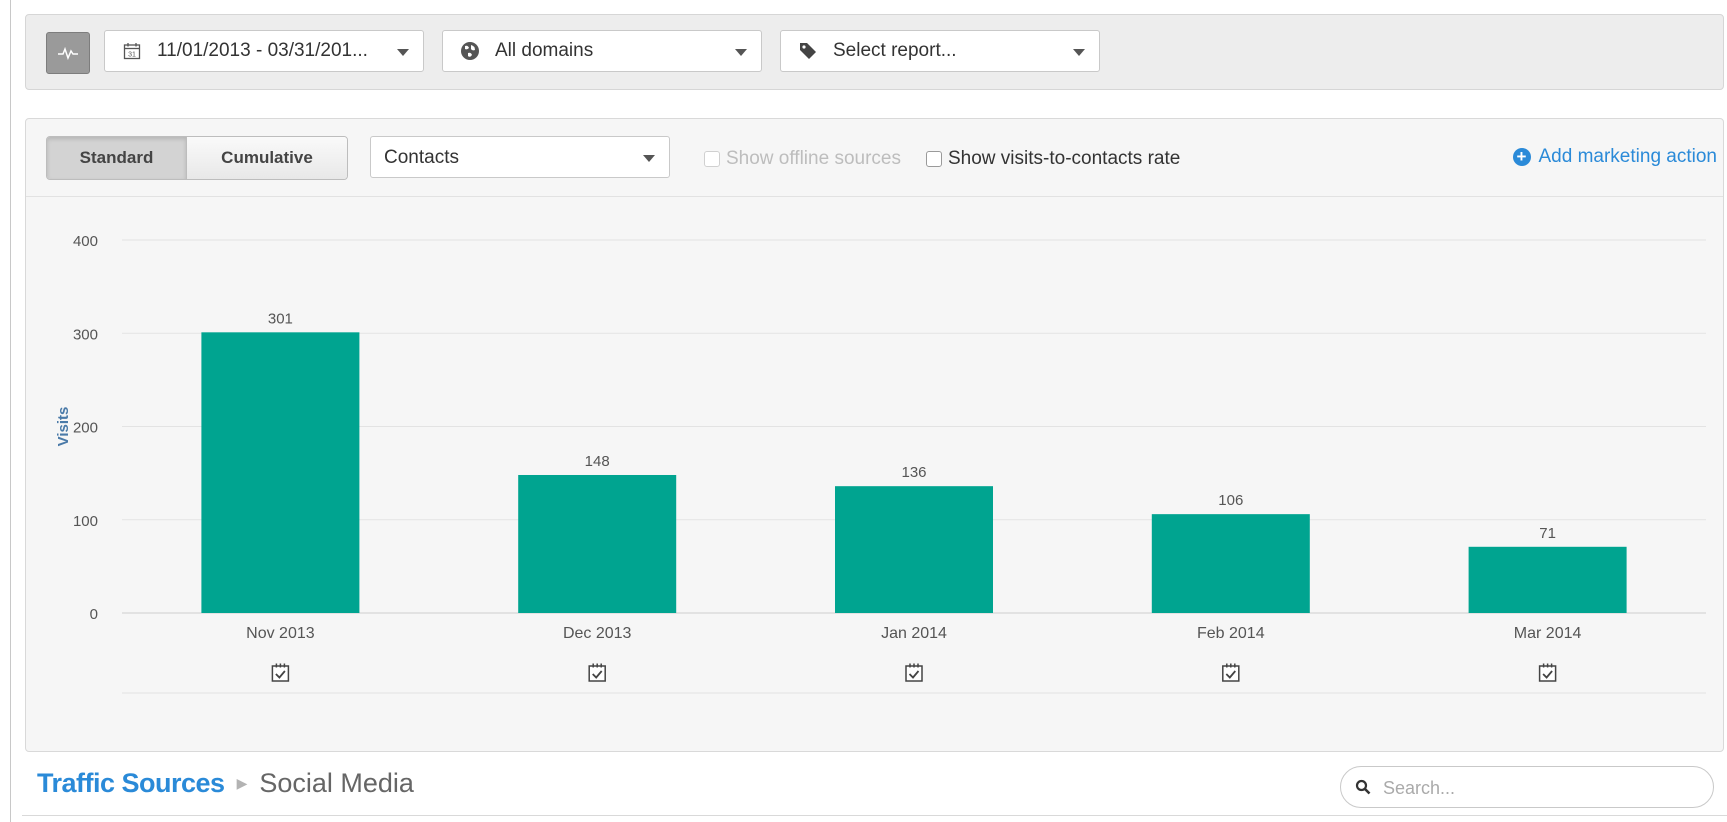 Image resolution: width=1727 pixels, height=822 pixels. Describe the element at coordinates (85, 241) in the screenshot. I see `y-tick-label: 400` at that location.